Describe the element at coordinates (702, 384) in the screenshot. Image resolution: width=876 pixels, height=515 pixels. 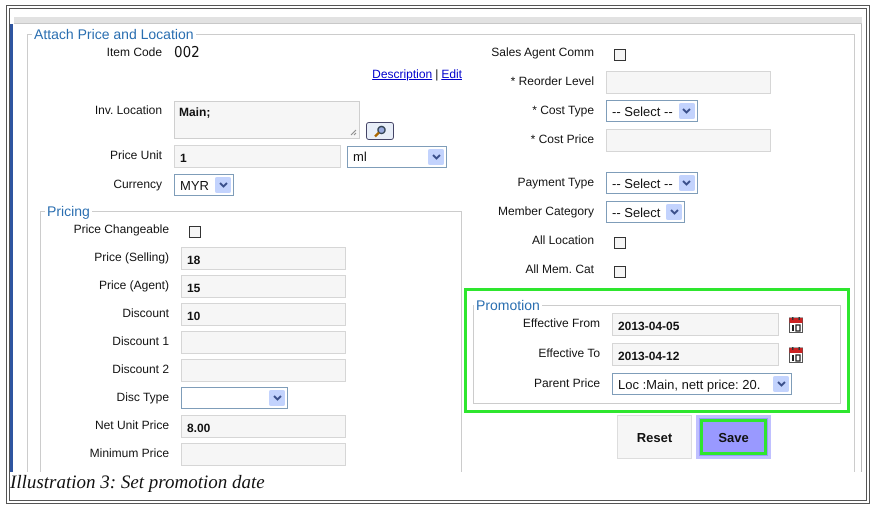
I see `dropdown: Loc :Main, nett price: 20.` at that location.